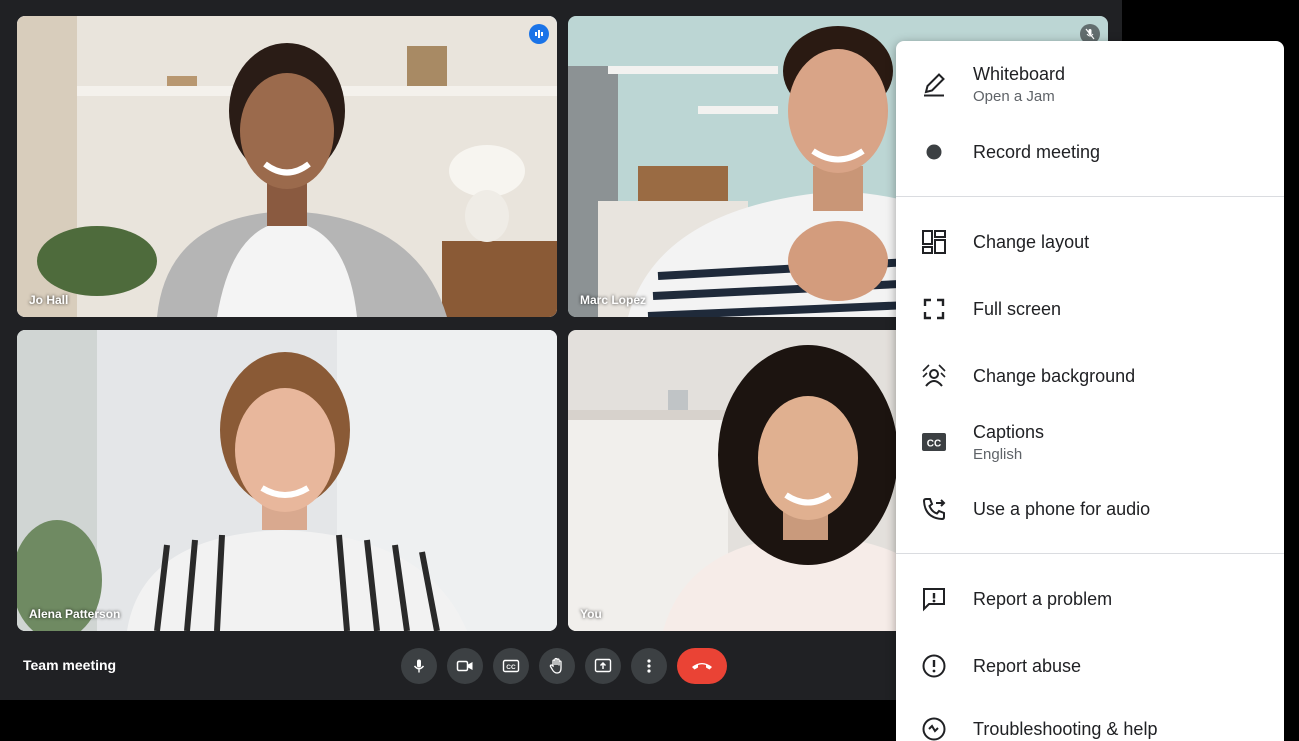 The height and width of the screenshot is (741, 1299). What do you see at coordinates (934, 666) in the screenshot?
I see `report-abuse-icon` at bounding box center [934, 666].